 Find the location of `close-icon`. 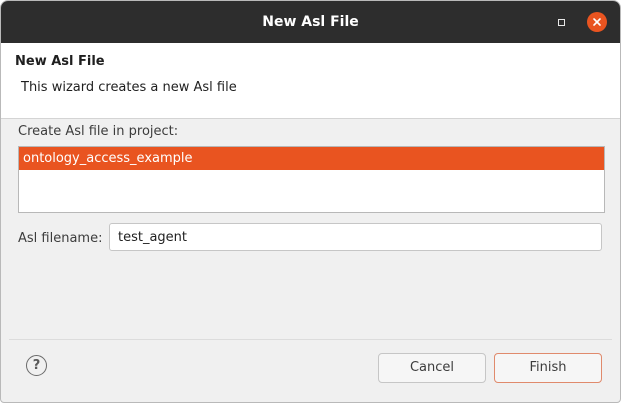

close-icon is located at coordinates (597, 22).